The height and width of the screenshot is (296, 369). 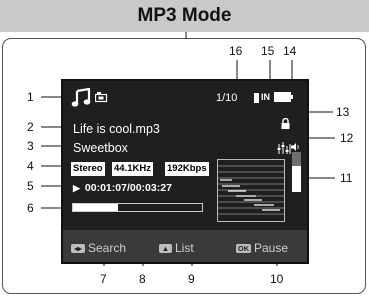 What do you see at coordinates (76, 187) in the screenshot?
I see `play-icon: ▶` at bounding box center [76, 187].